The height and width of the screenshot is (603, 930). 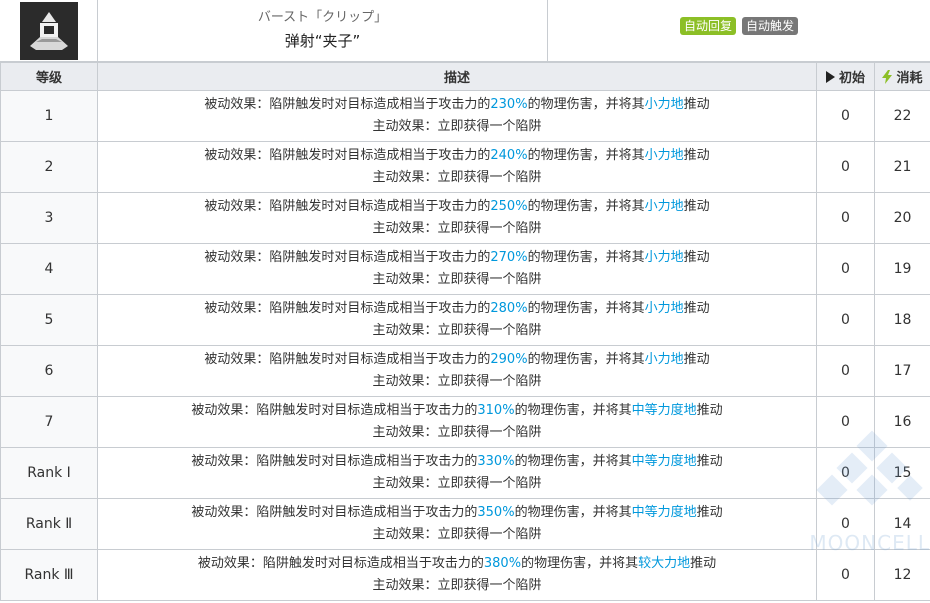 What do you see at coordinates (322, 40) in the screenshot?
I see `skill-name-cn: 弹射“夹子”` at bounding box center [322, 40].